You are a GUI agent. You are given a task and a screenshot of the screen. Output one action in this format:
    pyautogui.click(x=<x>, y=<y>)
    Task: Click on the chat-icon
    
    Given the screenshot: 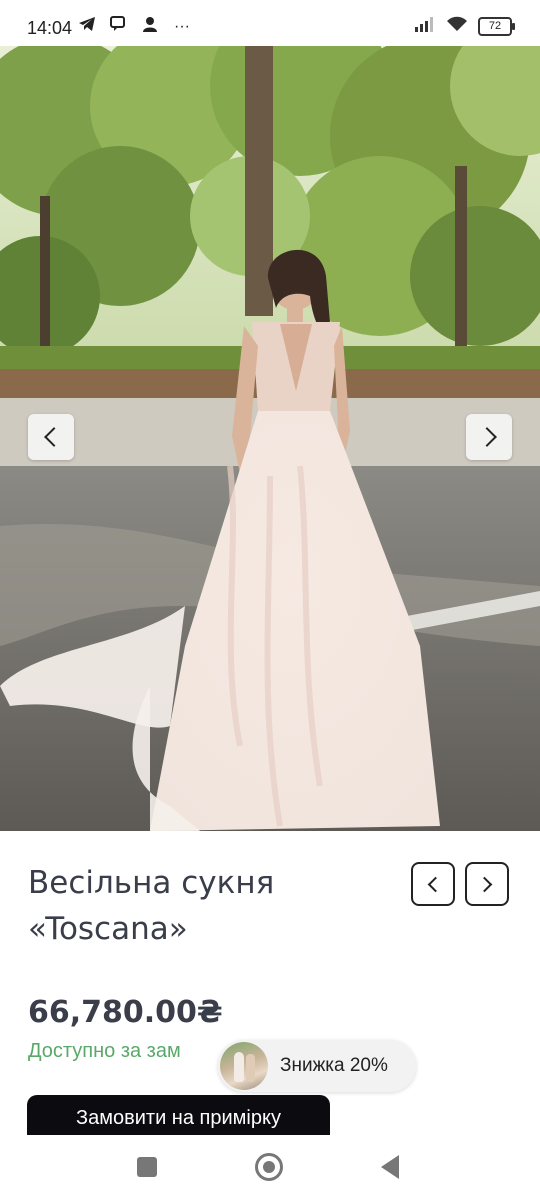 What is the action you would take?
    pyautogui.click(x=119, y=27)
    